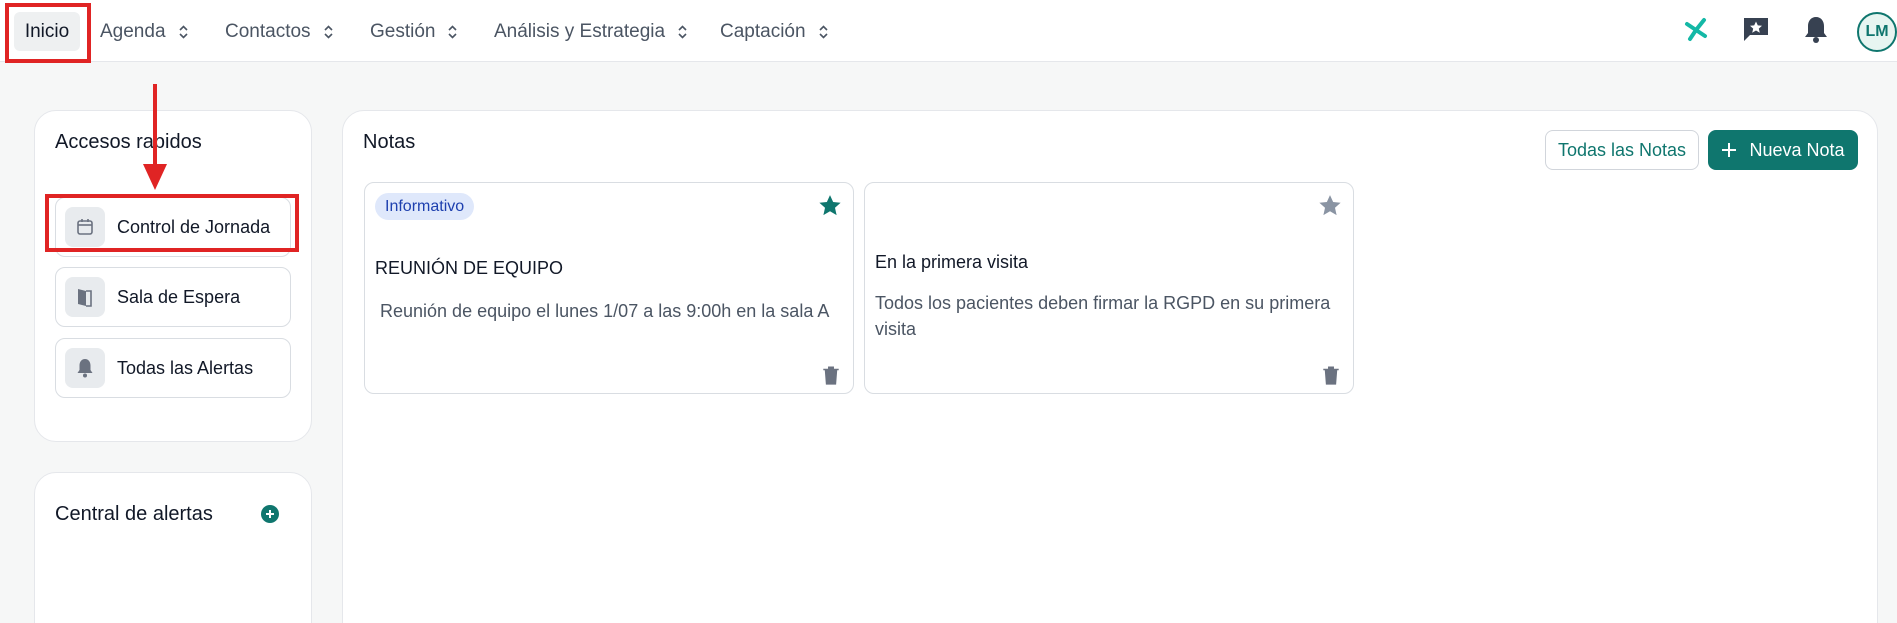 Image resolution: width=1897 pixels, height=623 pixels. Describe the element at coordinates (1696, 29) in the screenshot. I see `docplanner-logo-icon` at that location.